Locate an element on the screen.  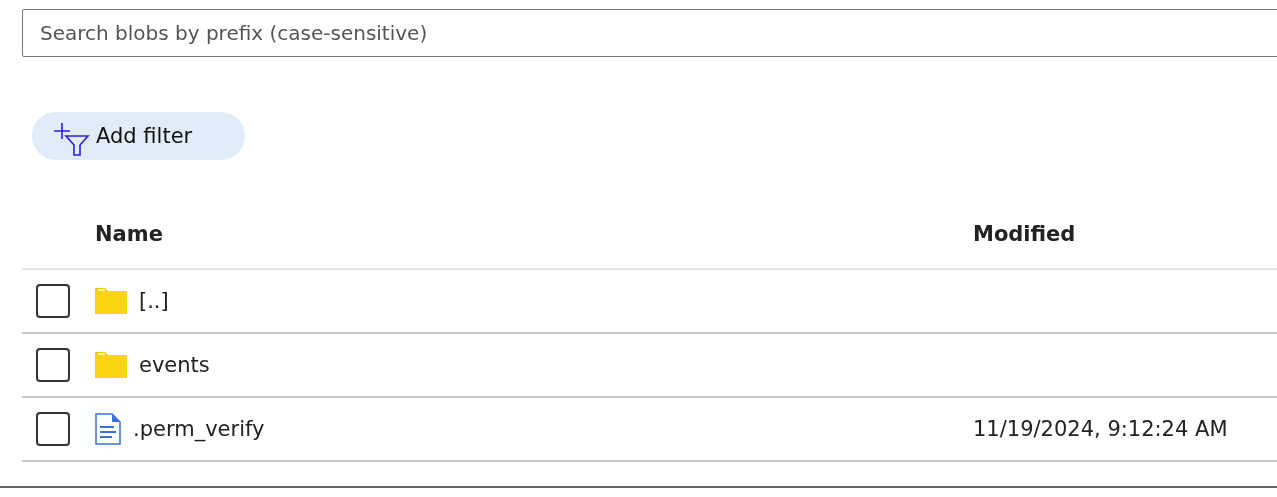
file-name: events is located at coordinates (174, 365).